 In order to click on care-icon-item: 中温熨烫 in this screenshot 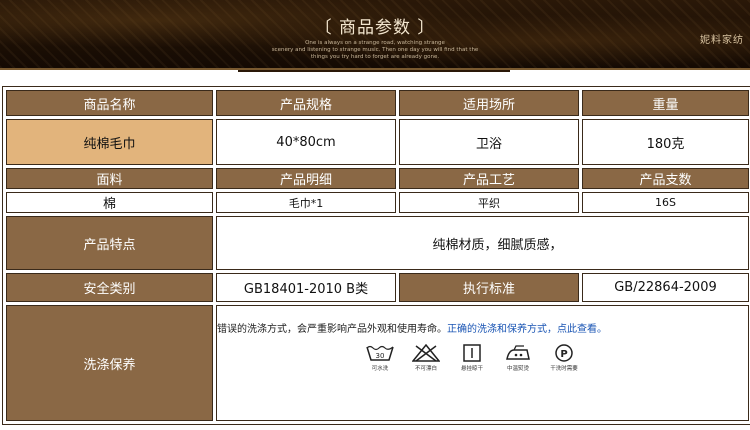, I will do `click(518, 358)`.